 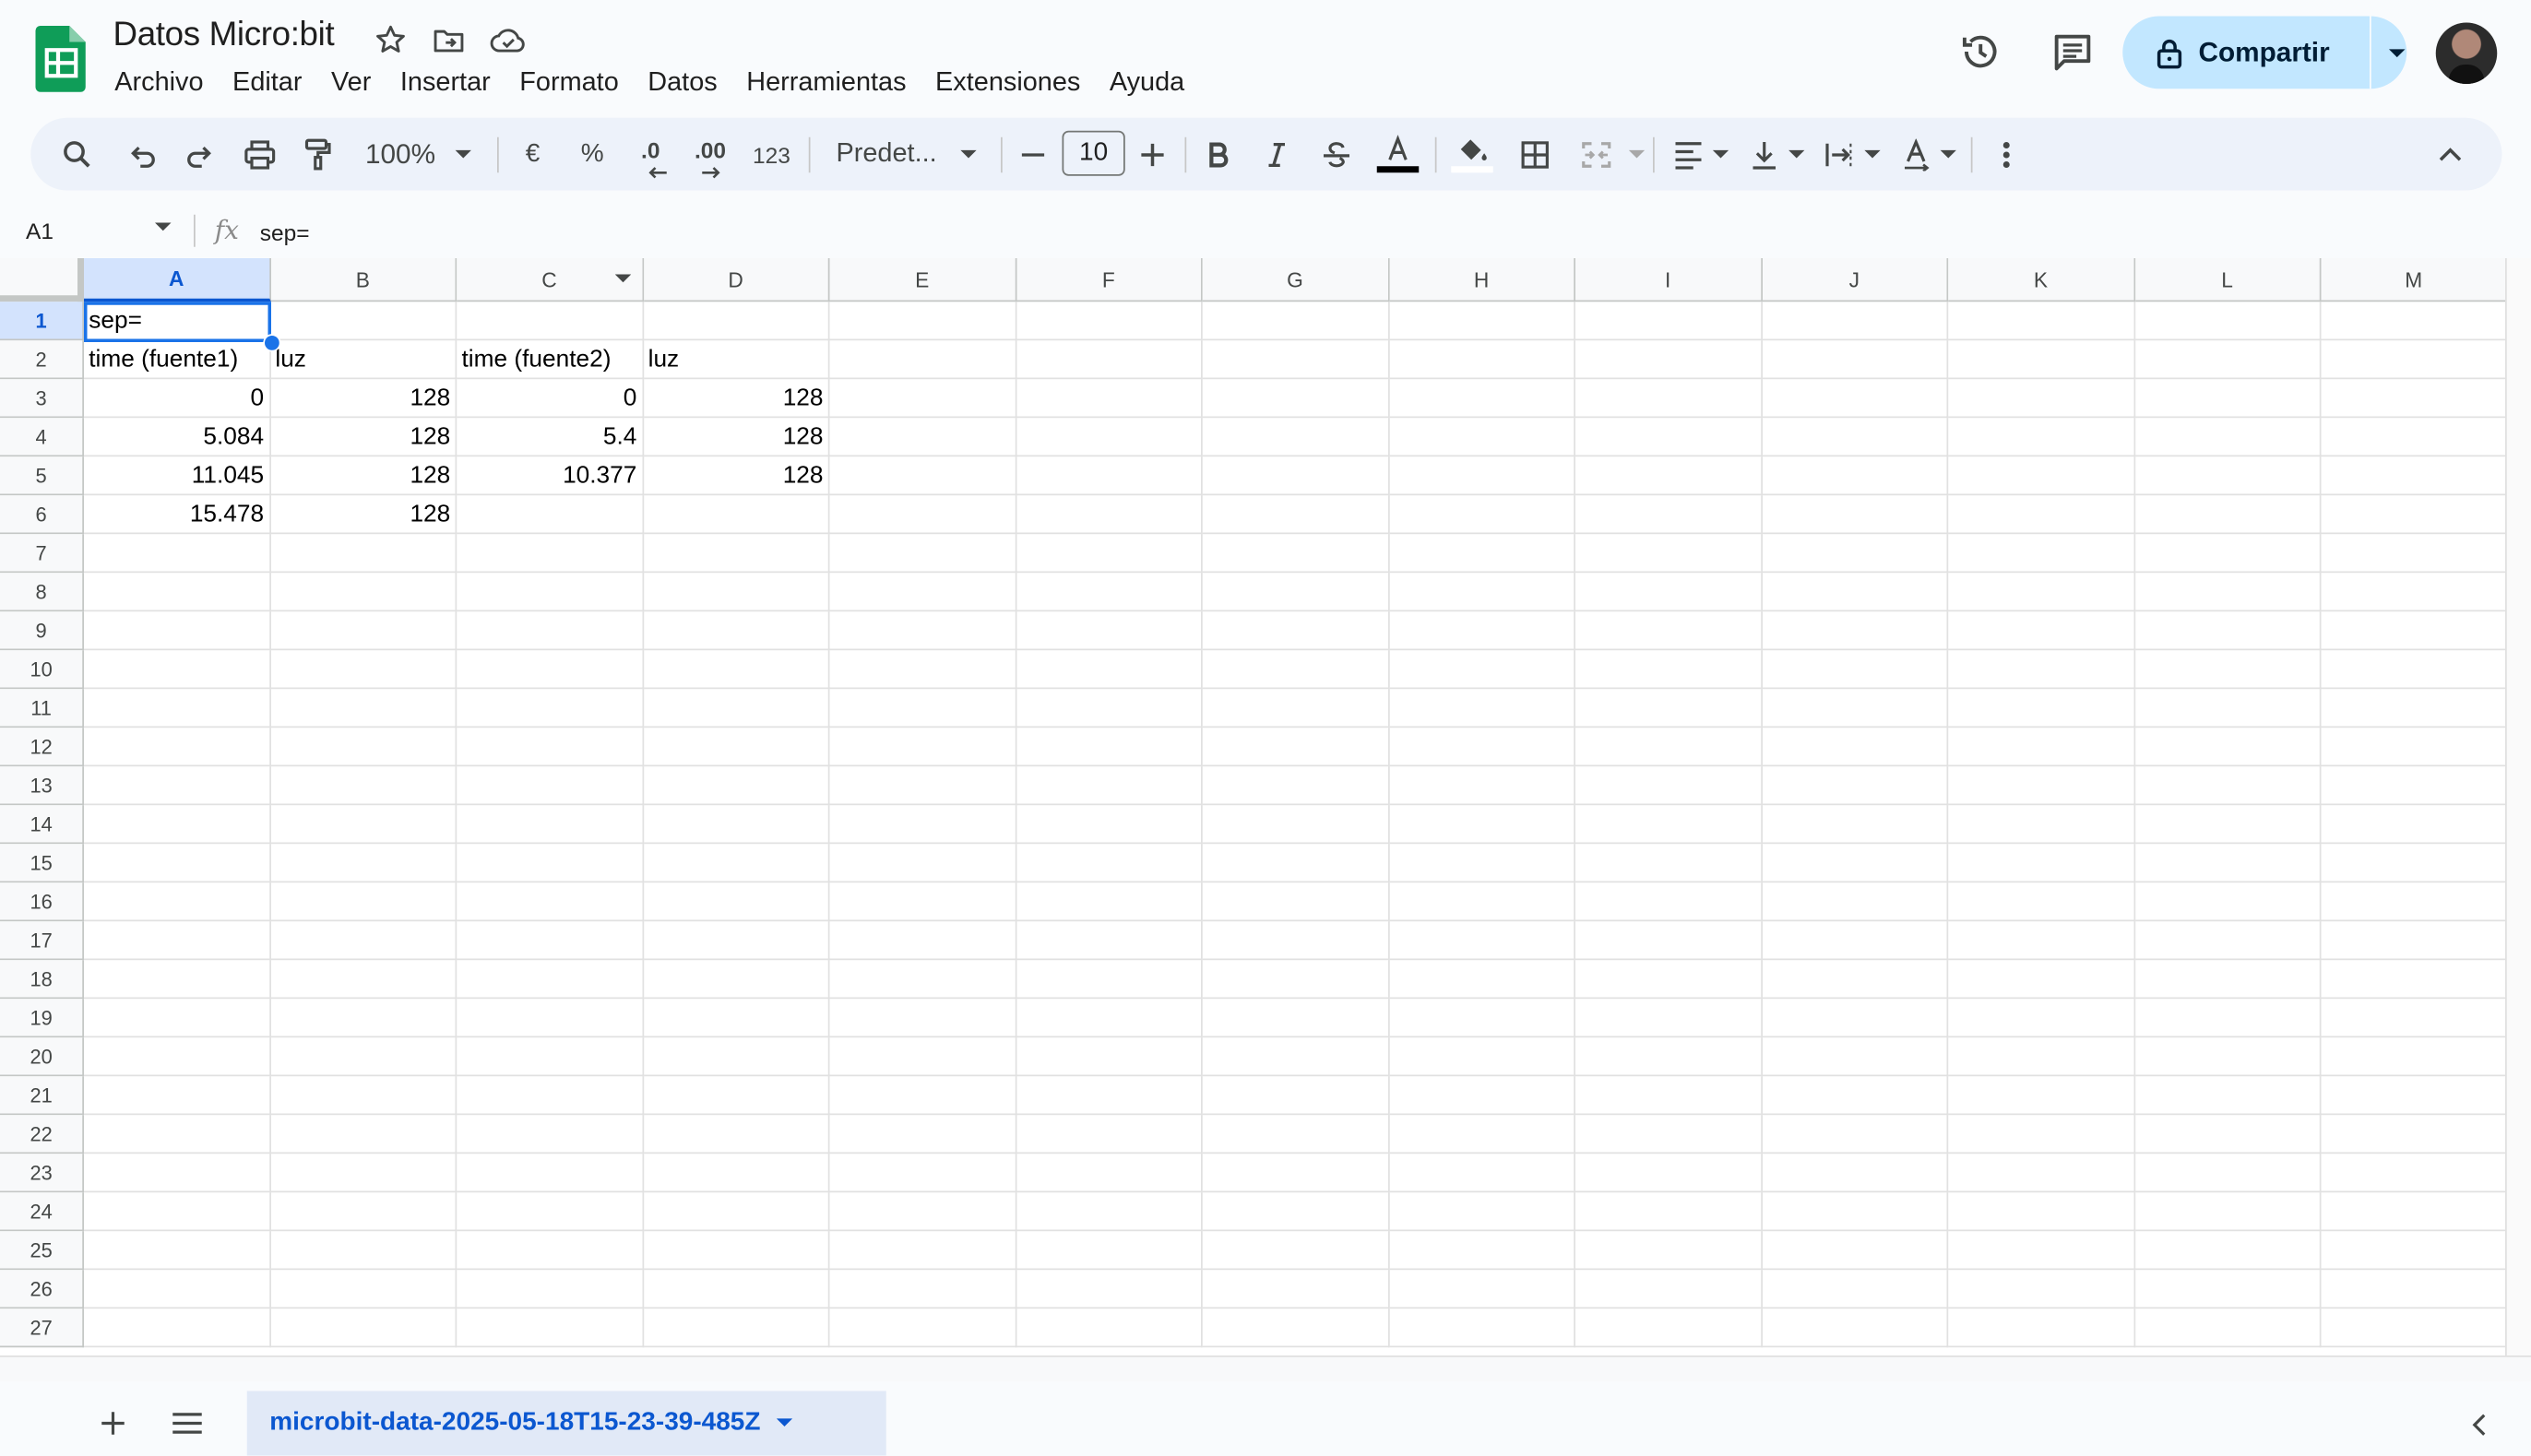 What do you see at coordinates (1109, 280) in the screenshot?
I see `column-header-f: F` at bounding box center [1109, 280].